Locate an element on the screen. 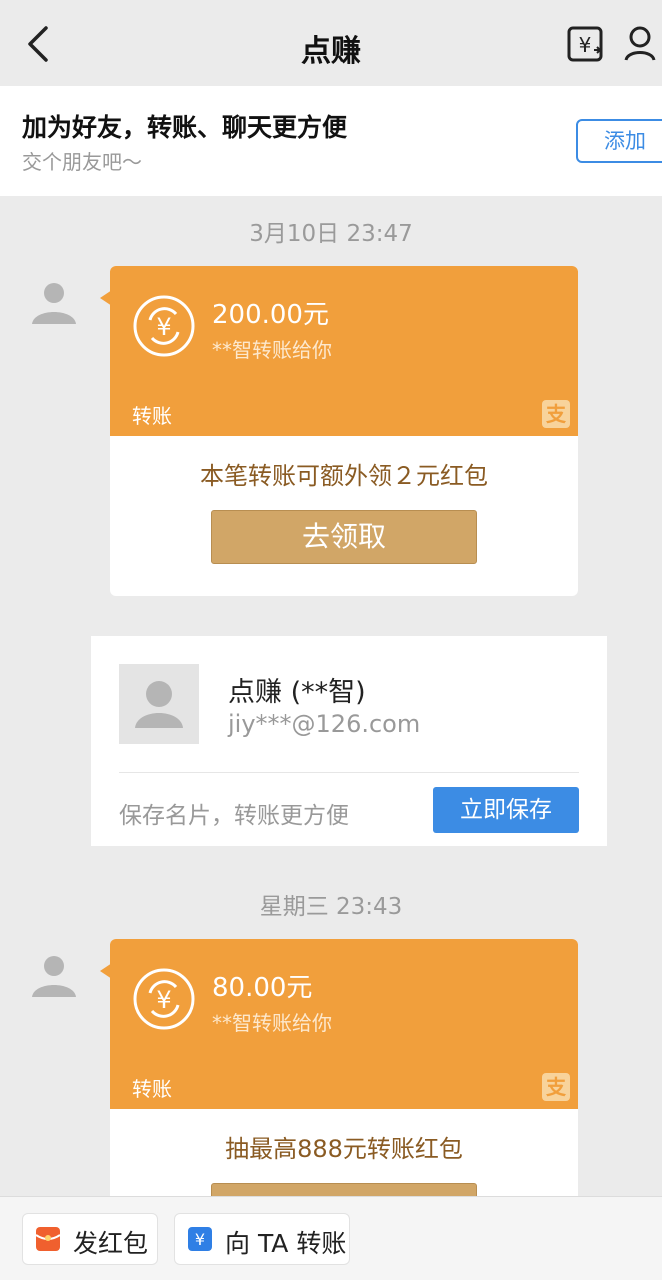 The height and width of the screenshot is (1280, 662). red-packet-promo: 抽最高888元转账红包 is located at coordinates (344, 1149).